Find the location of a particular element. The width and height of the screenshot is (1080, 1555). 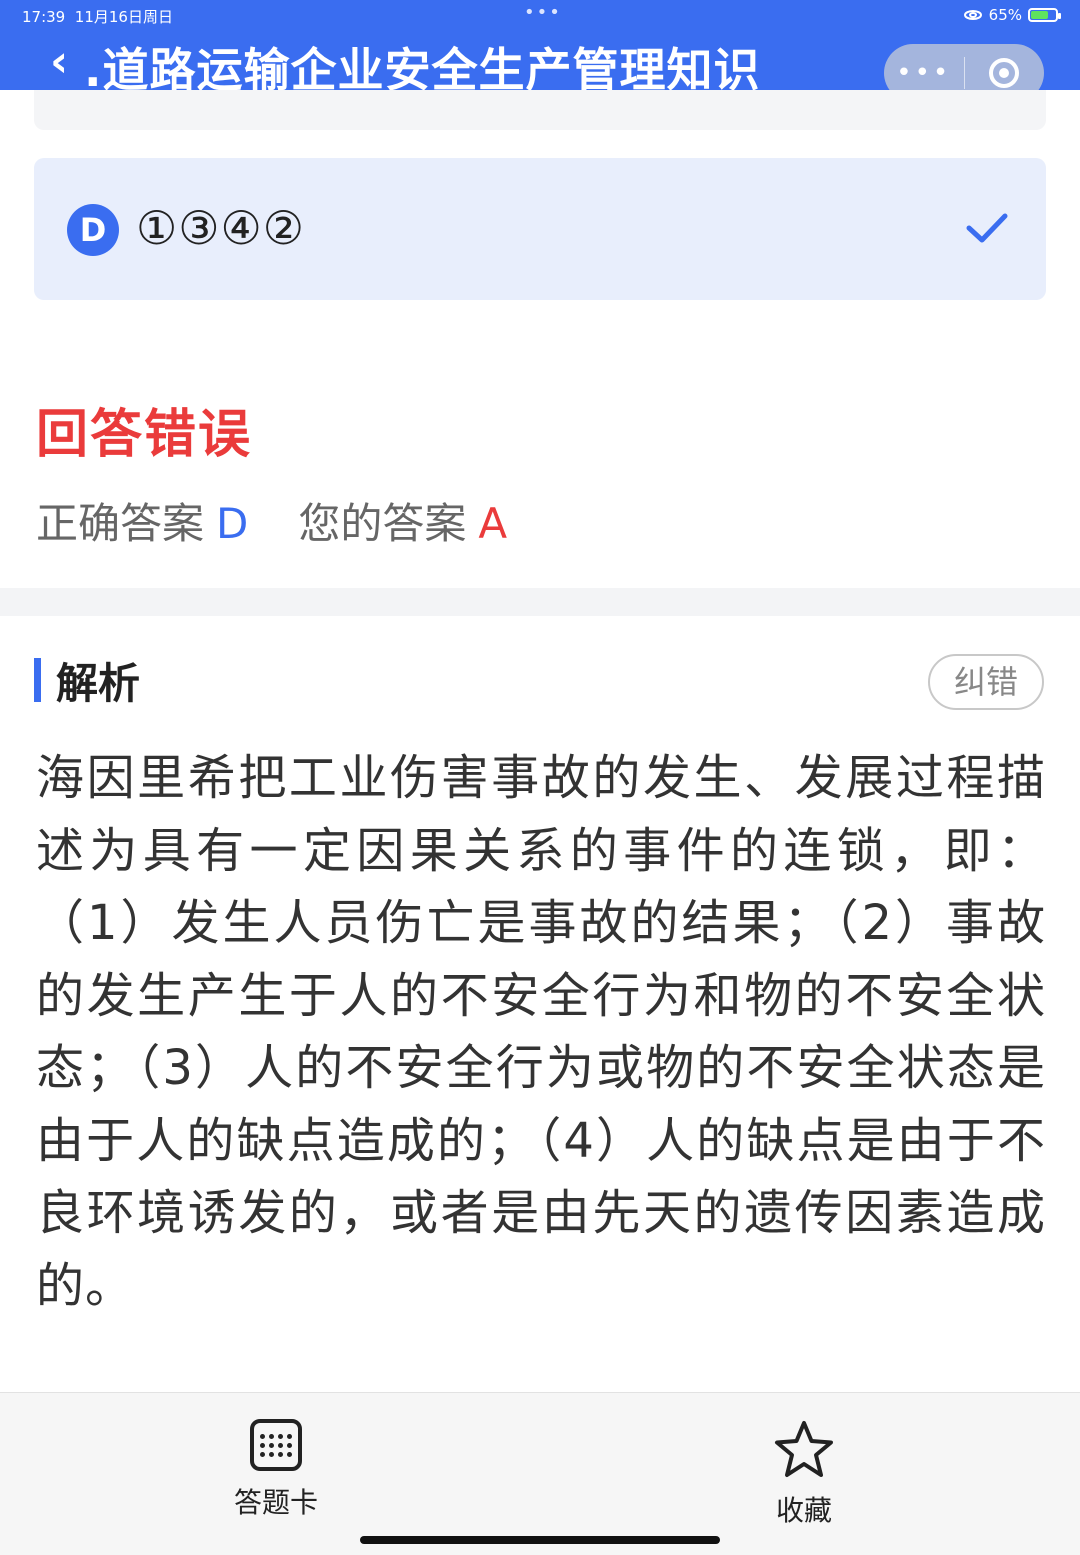

close-button is located at coordinates (1005, 73).